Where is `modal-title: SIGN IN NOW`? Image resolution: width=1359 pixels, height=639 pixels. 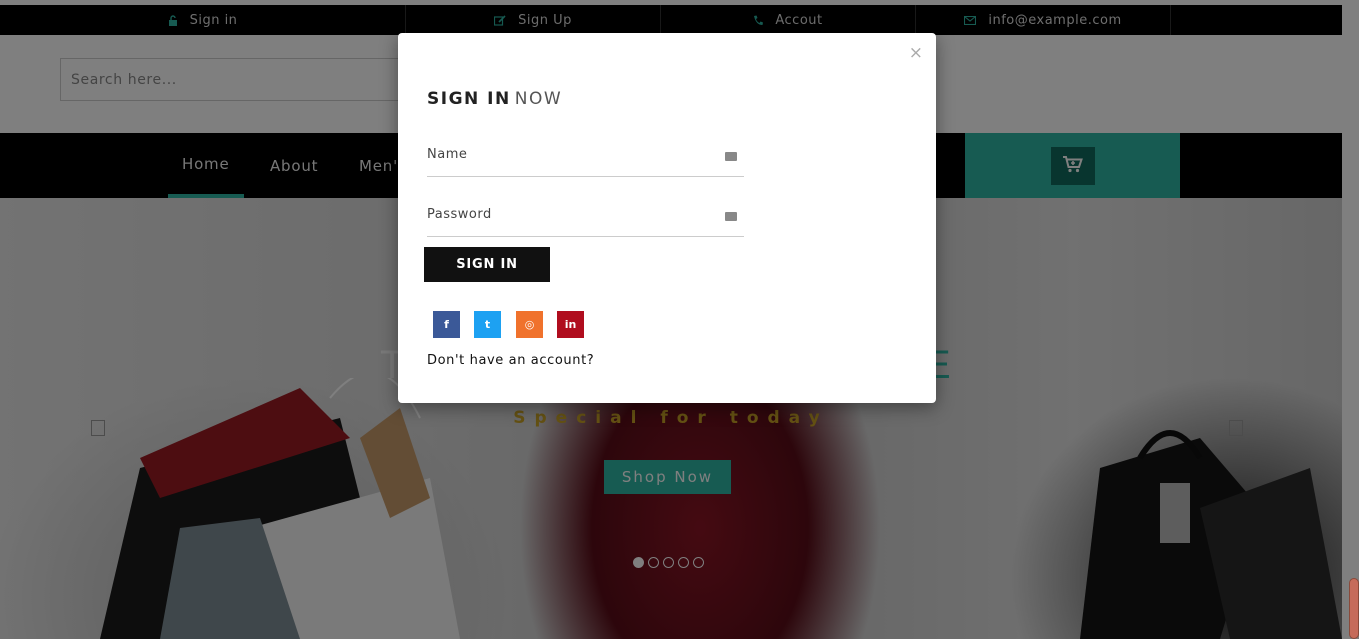
modal-title: SIGN IN NOW is located at coordinates (494, 99).